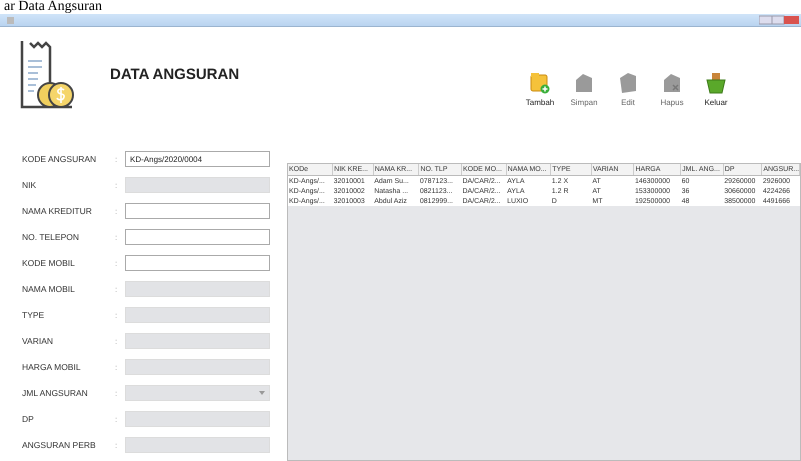  What do you see at coordinates (52, 367) in the screenshot?
I see `field-label: HARGA MOBIL` at bounding box center [52, 367].